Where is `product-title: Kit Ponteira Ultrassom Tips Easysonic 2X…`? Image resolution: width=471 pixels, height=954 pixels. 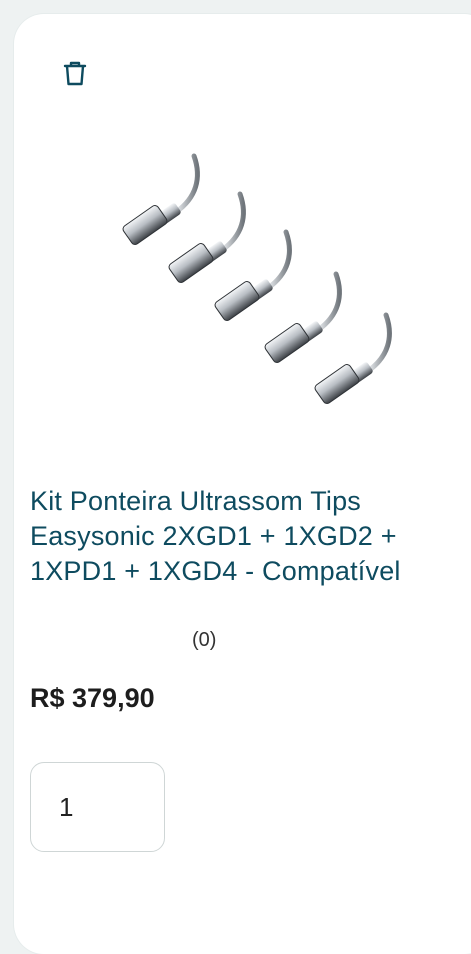
product-title: Kit Ponteira Ultrassom Tips Easysonic 2X… is located at coordinates (246, 536).